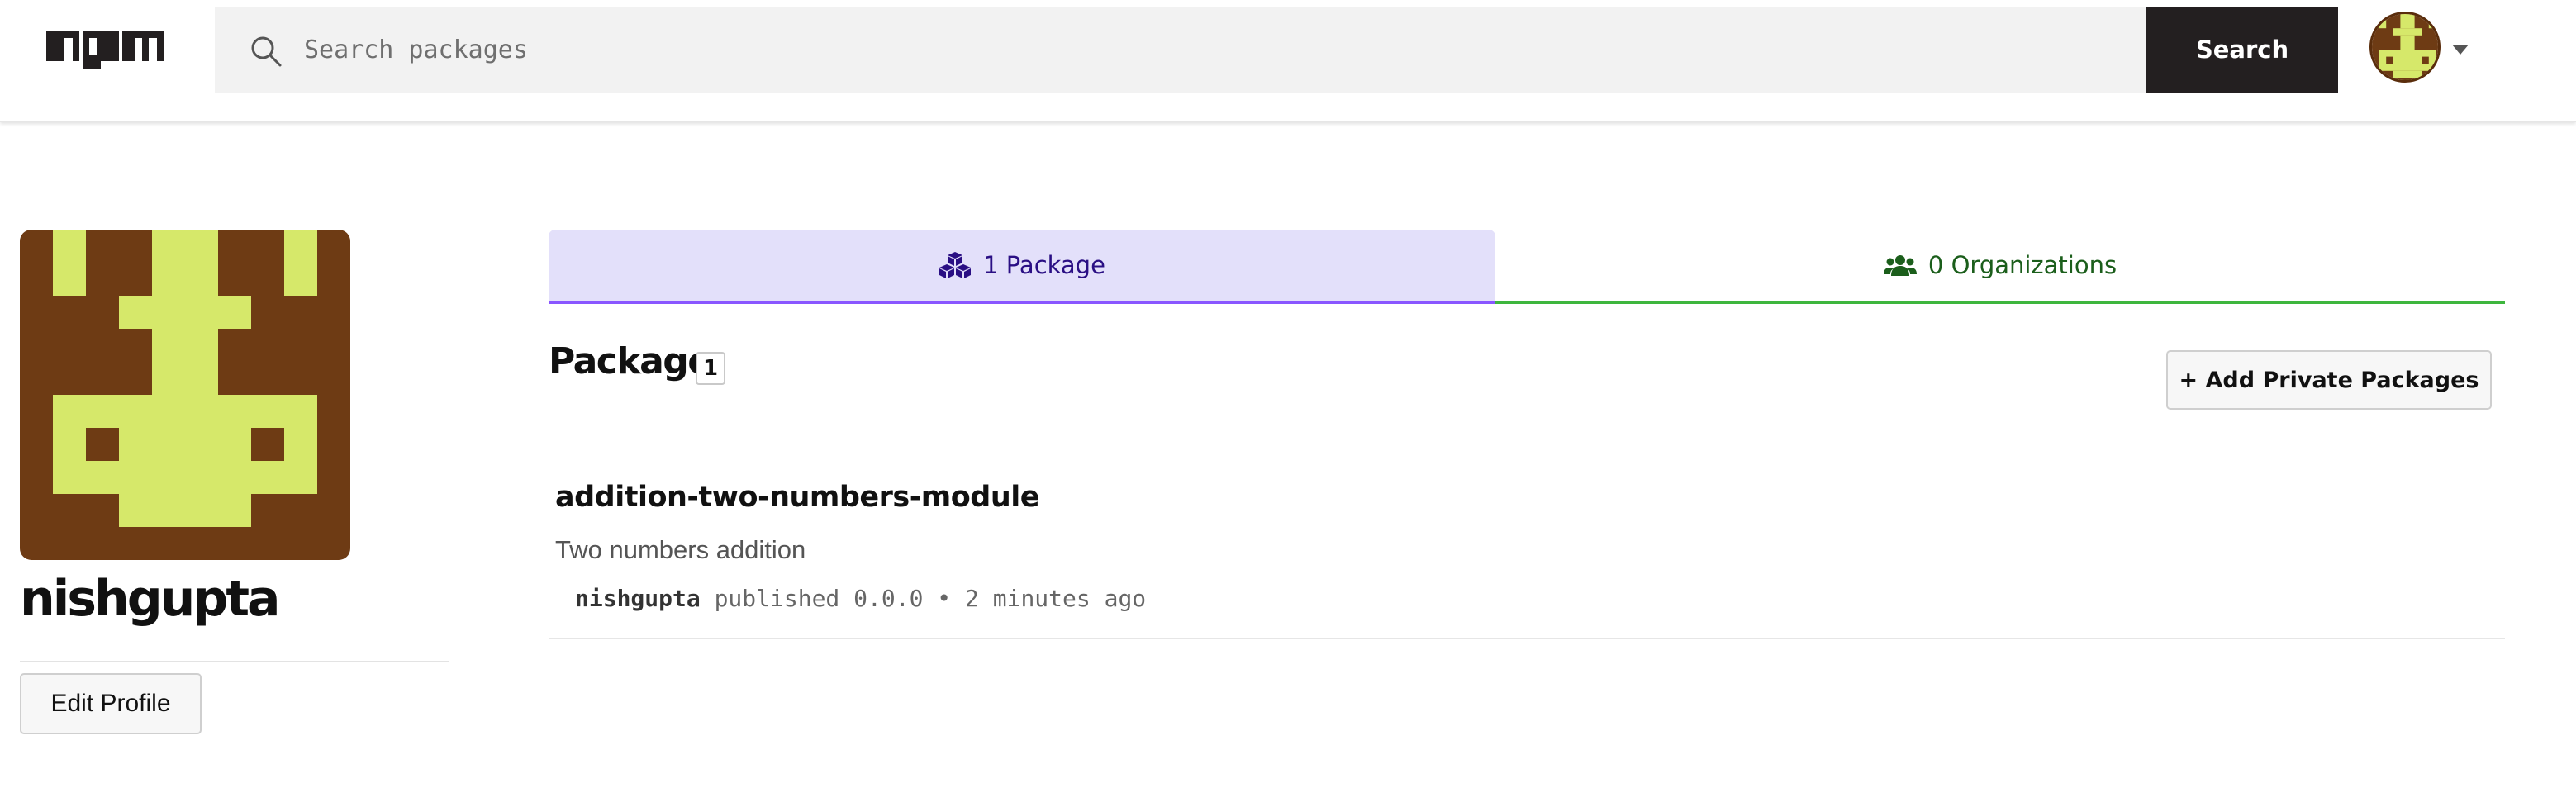 This screenshot has width=2576, height=788. Describe the element at coordinates (2460, 50) in the screenshot. I see `chevron-down-icon` at that location.